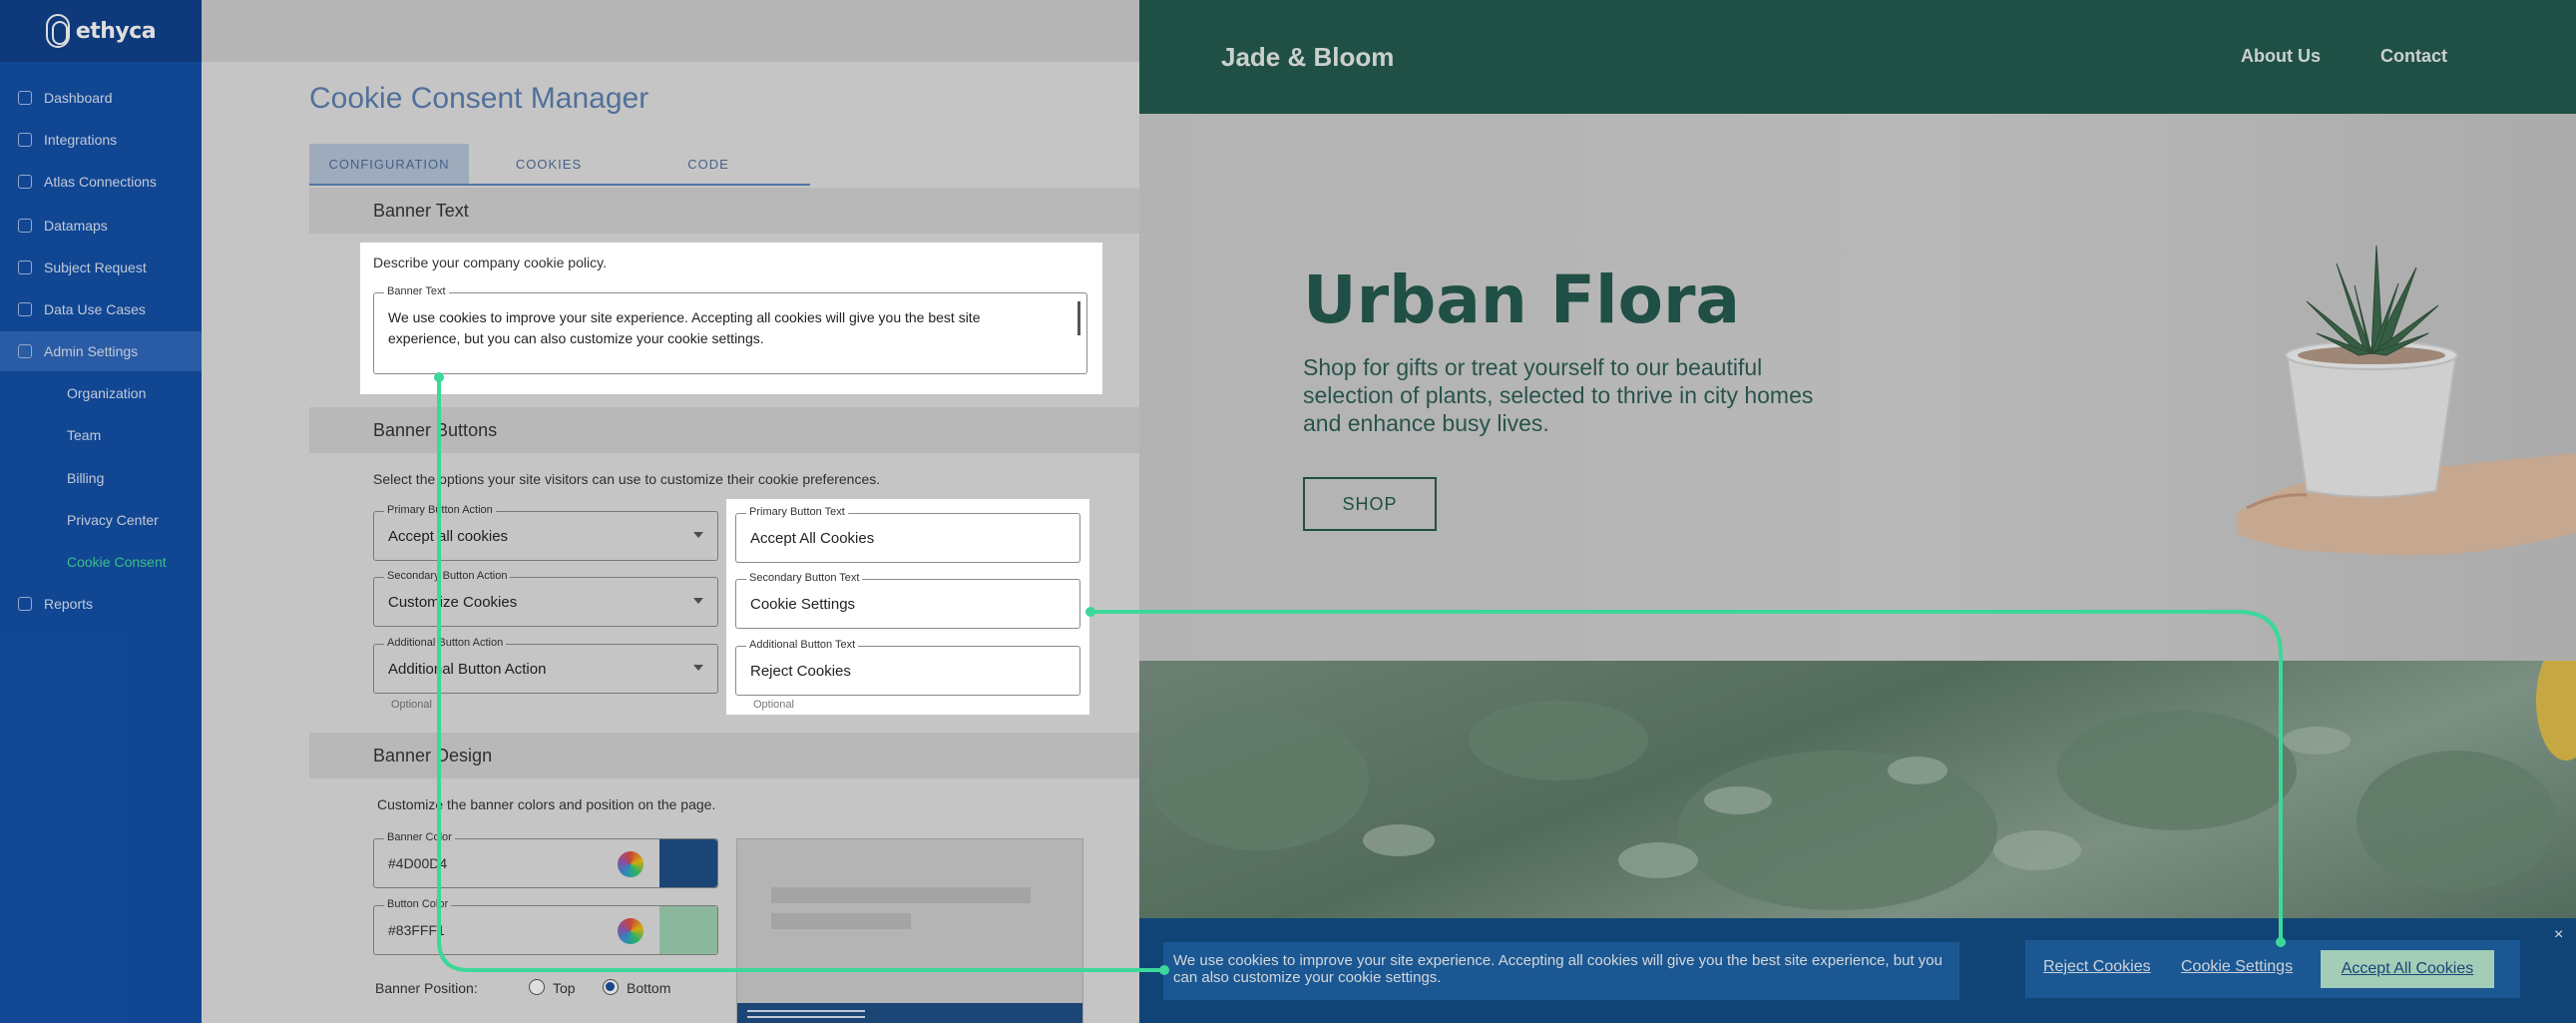 This screenshot has width=2576, height=1023. What do you see at coordinates (95, 309) in the screenshot?
I see `sidebar-item-label: Data Use Cases` at bounding box center [95, 309].